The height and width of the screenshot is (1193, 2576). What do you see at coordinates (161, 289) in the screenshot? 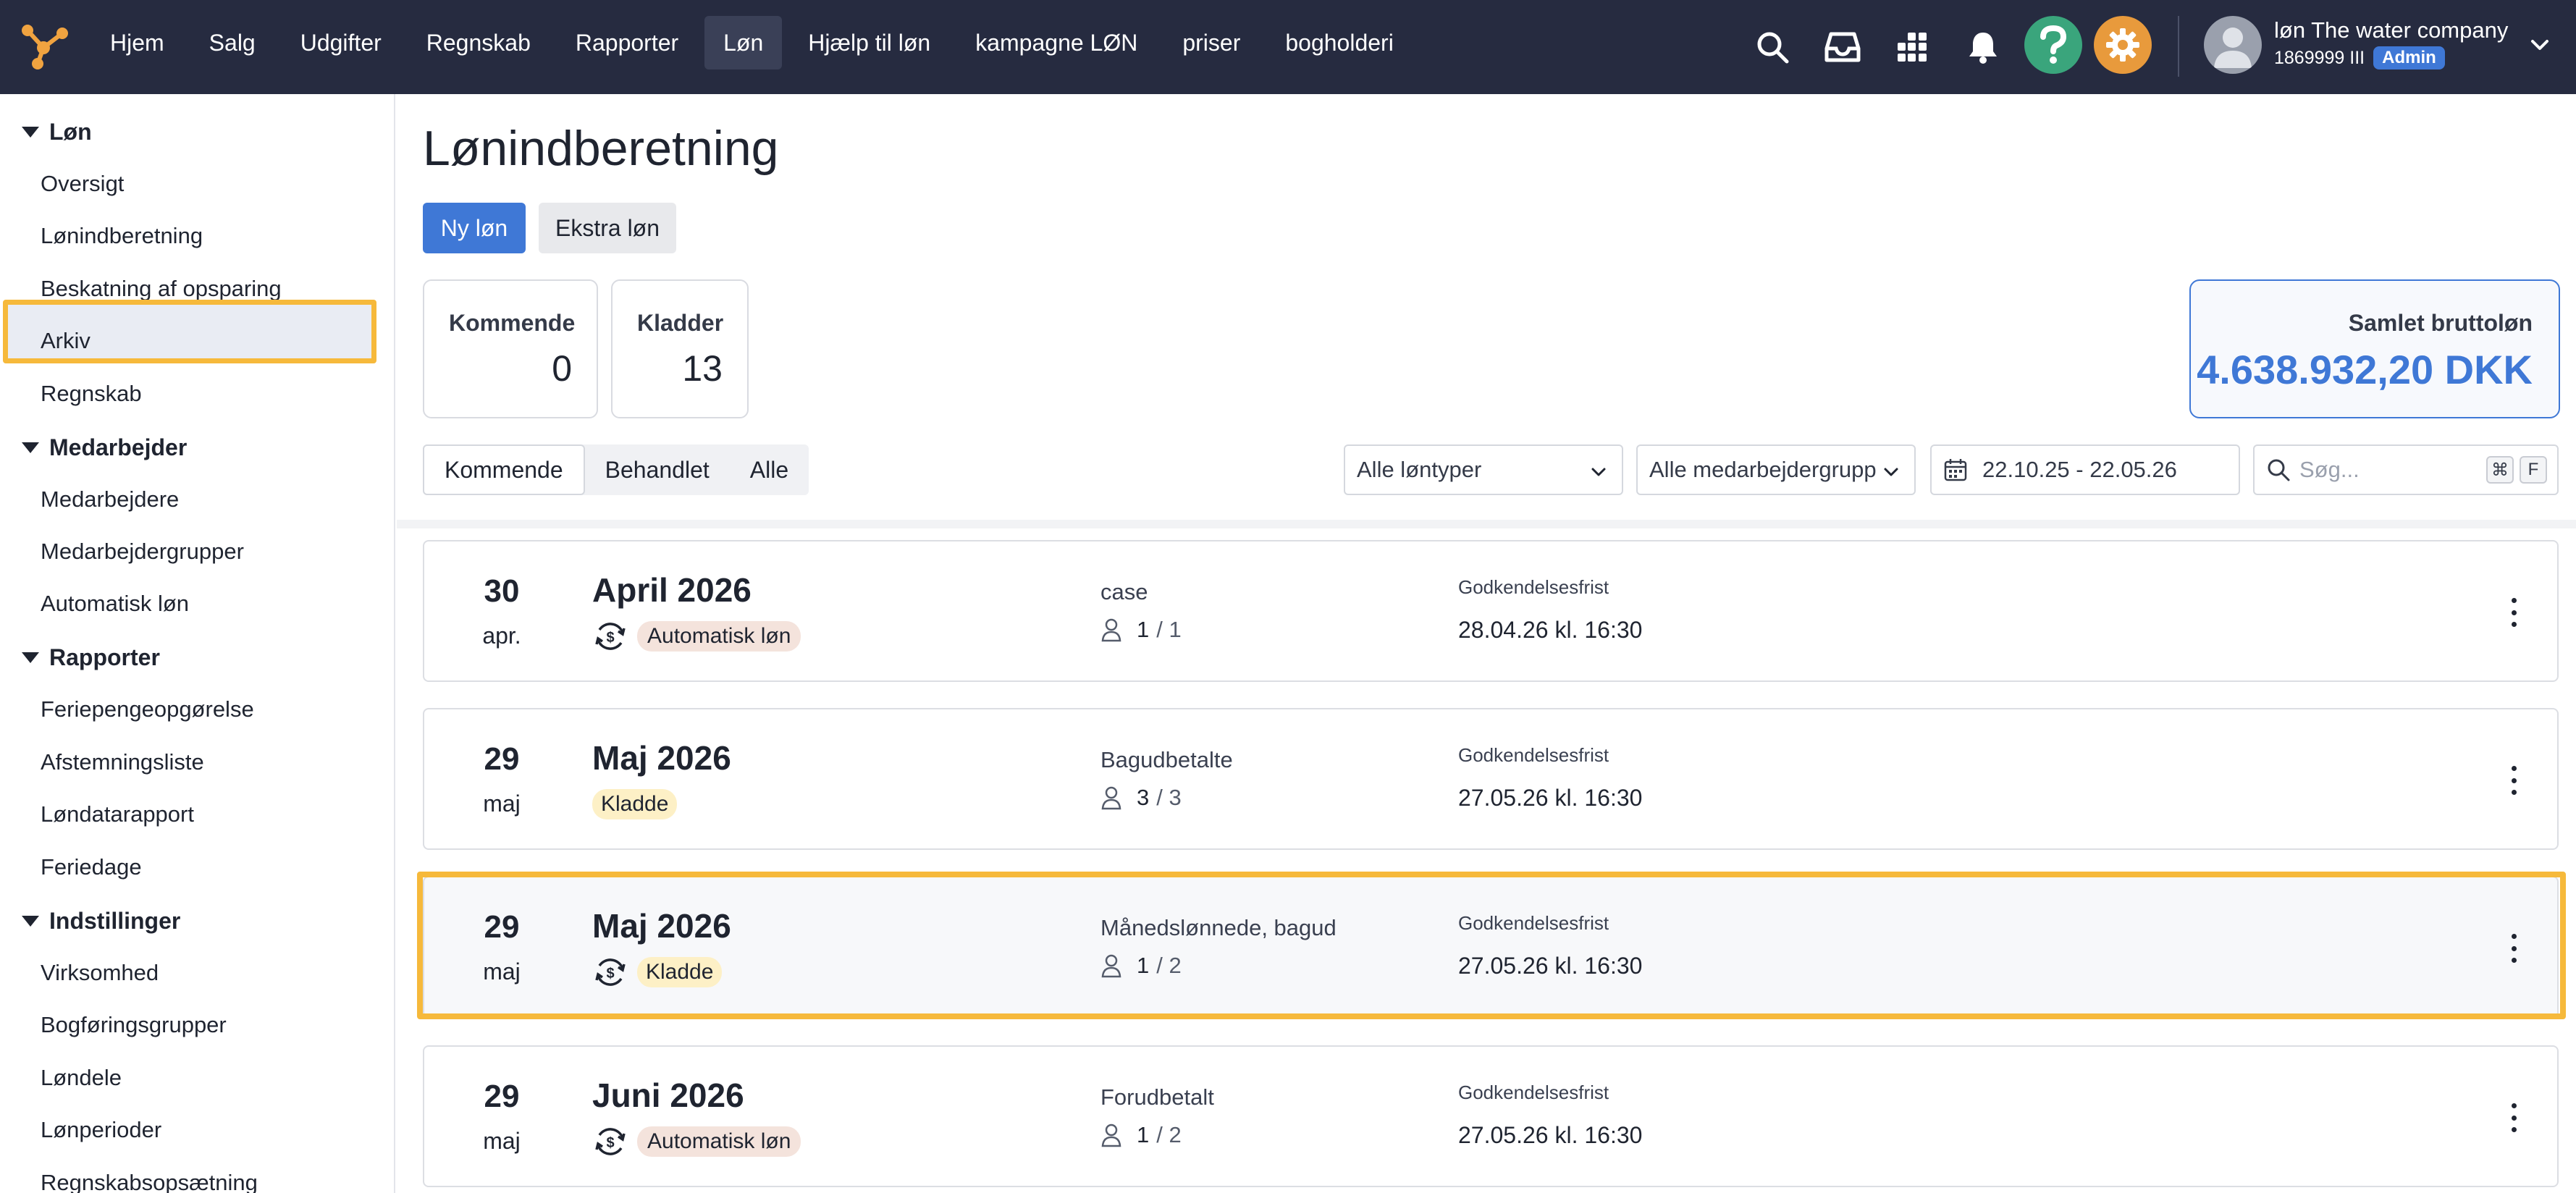
I see `sidebar-item-beskatning-af-opsparing: Beskatning af opsparing` at bounding box center [161, 289].